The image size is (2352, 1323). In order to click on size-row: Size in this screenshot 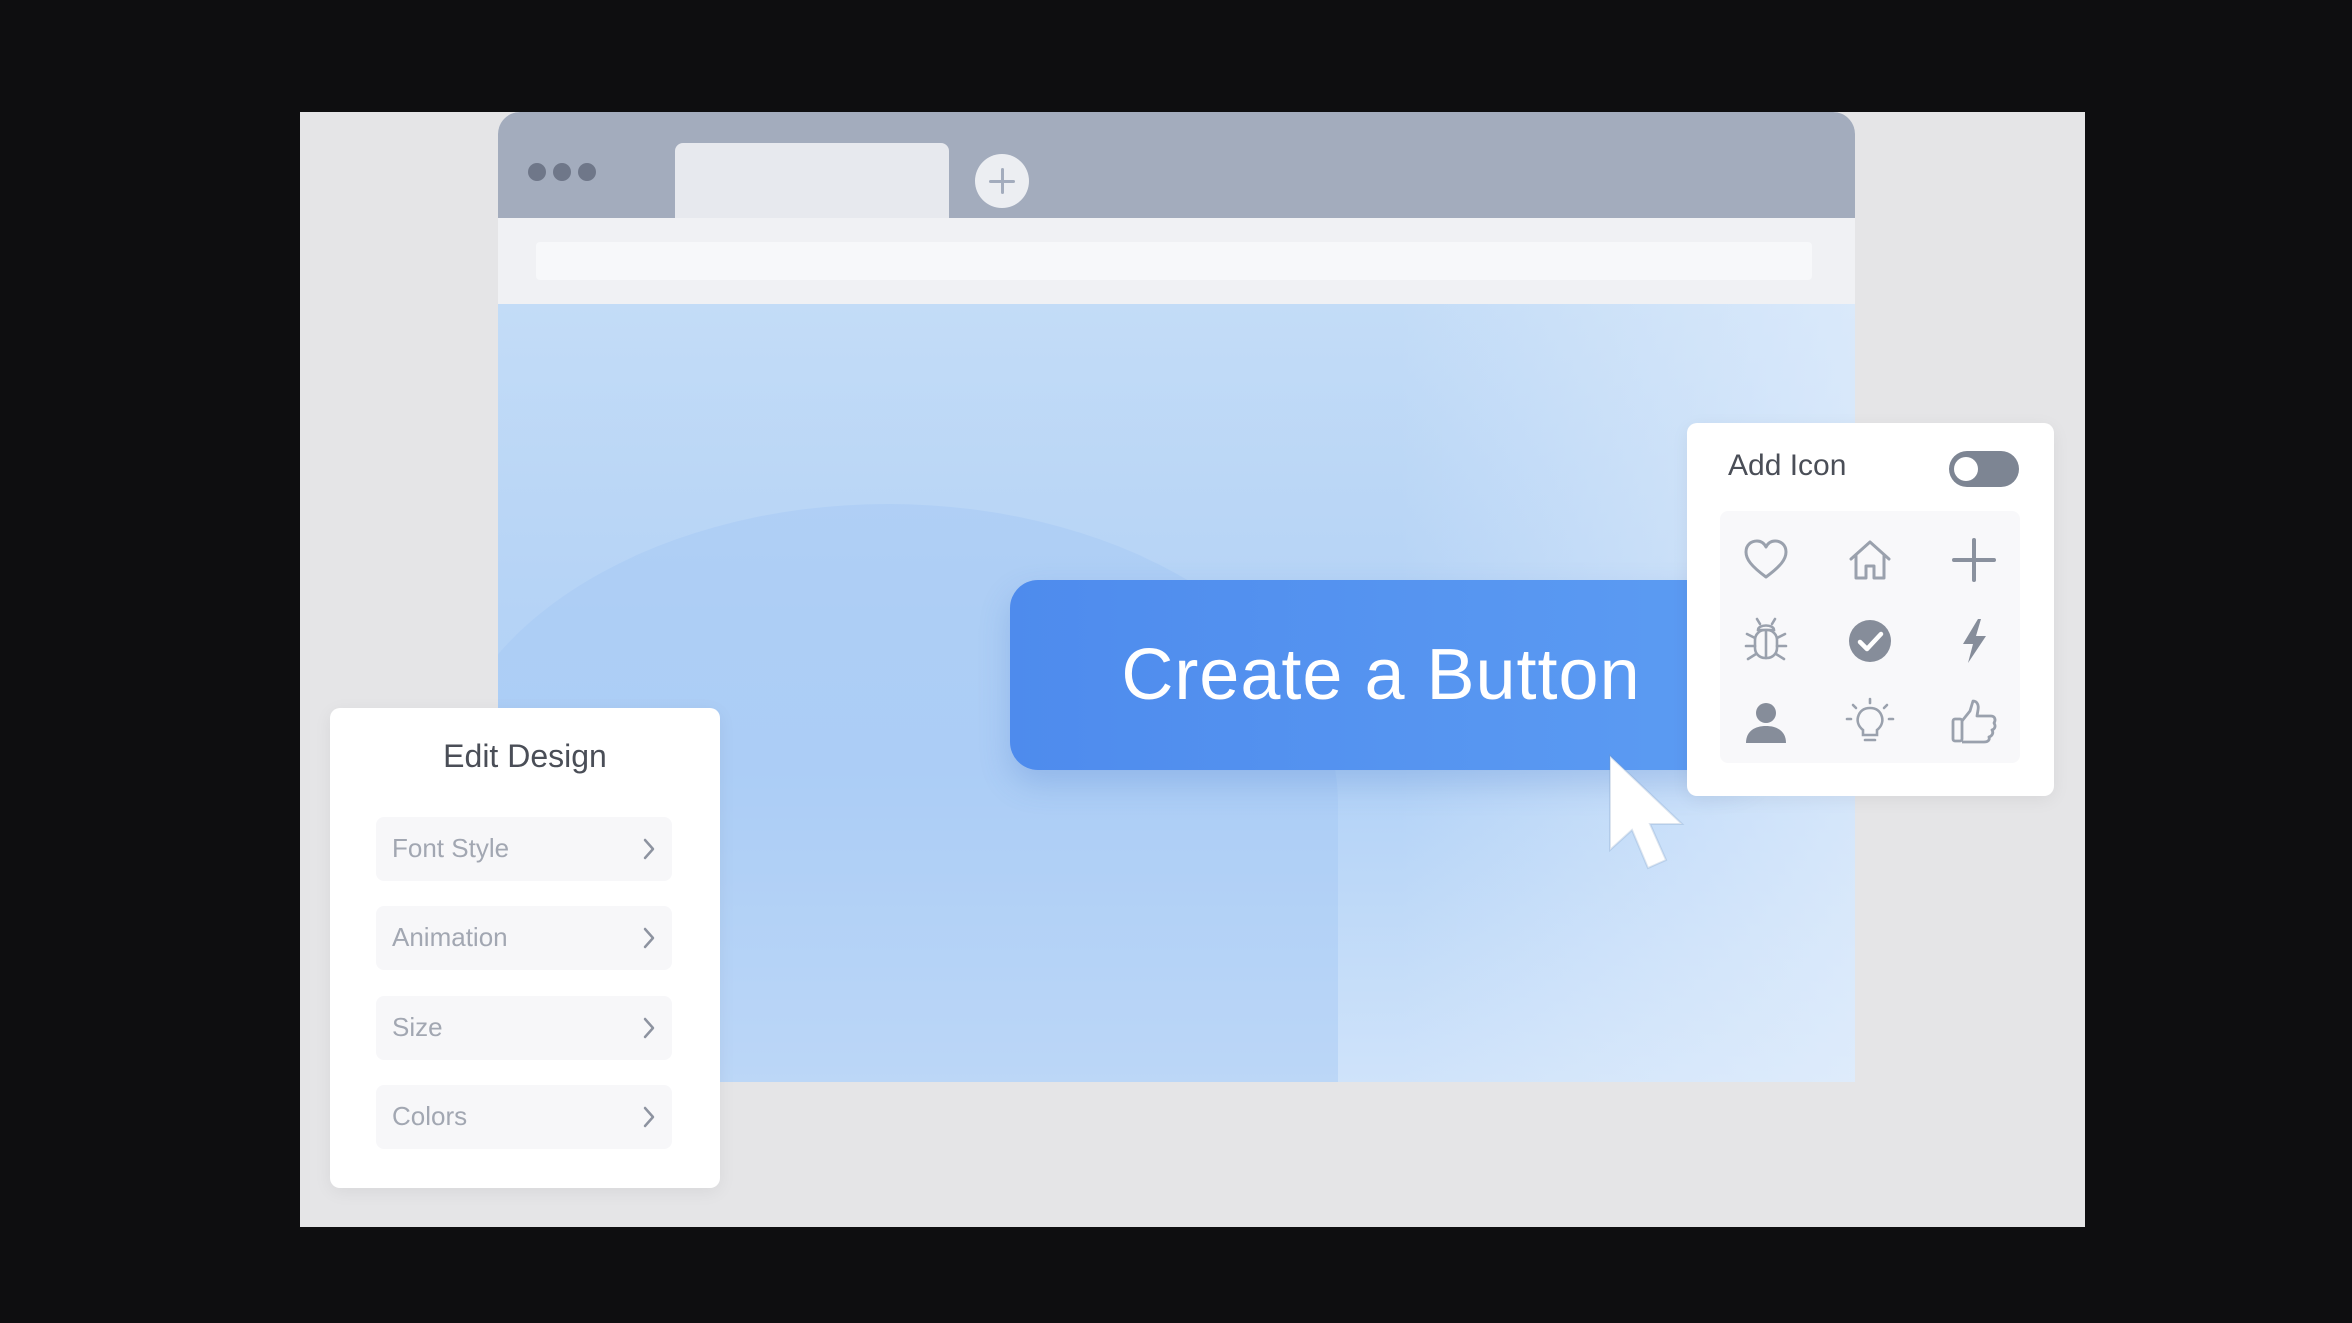, I will do `click(524, 1028)`.